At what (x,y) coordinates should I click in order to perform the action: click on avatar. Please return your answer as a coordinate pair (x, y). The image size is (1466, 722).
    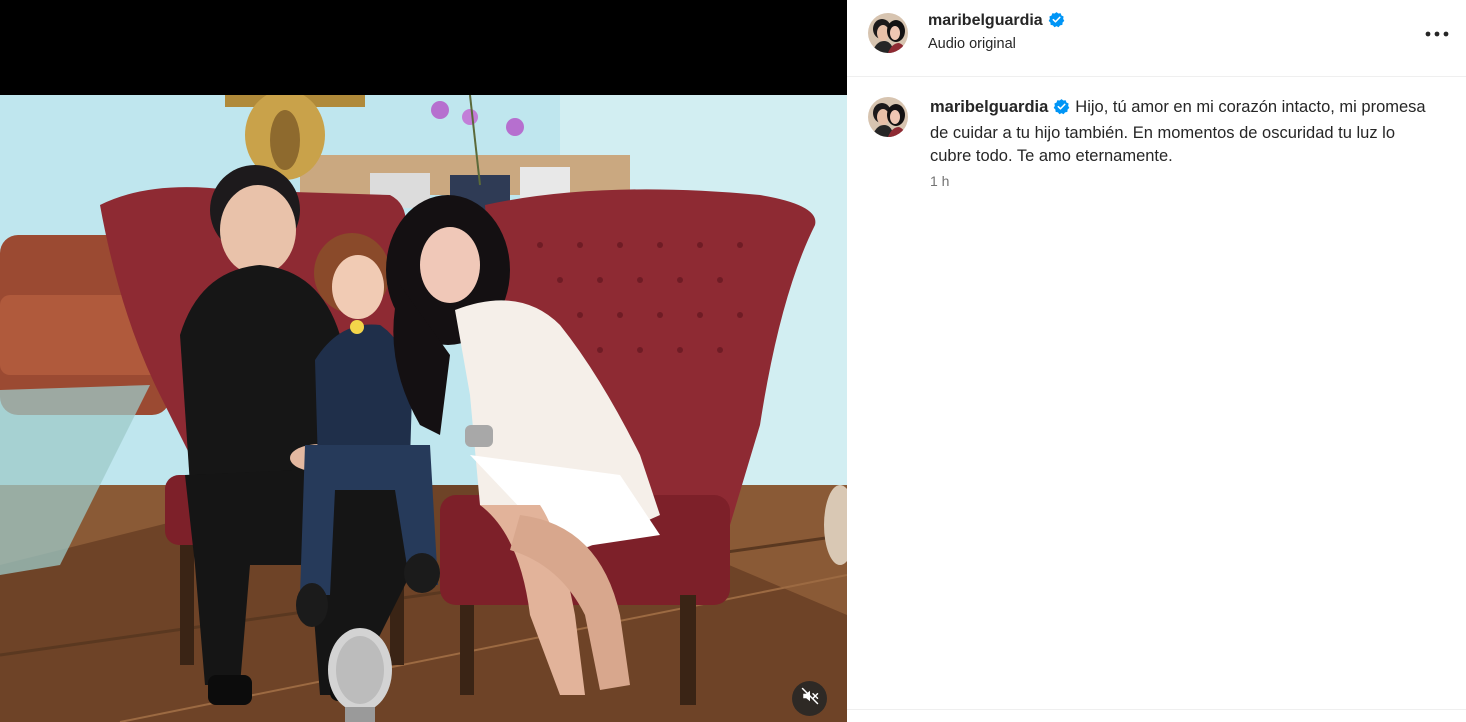
    Looking at the image, I should click on (888, 33).